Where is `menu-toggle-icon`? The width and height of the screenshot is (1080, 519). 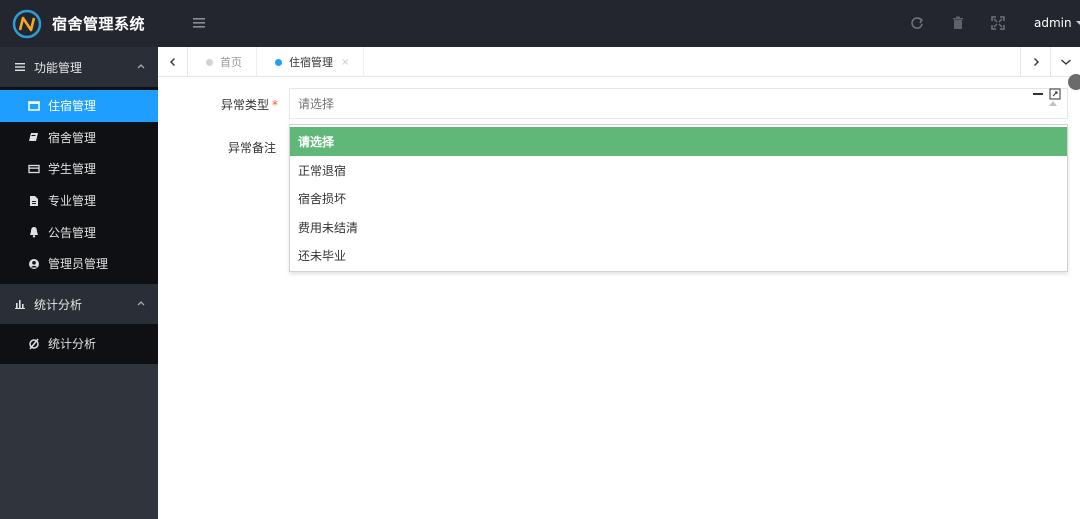 menu-toggle-icon is located at coordinates (199, 23).